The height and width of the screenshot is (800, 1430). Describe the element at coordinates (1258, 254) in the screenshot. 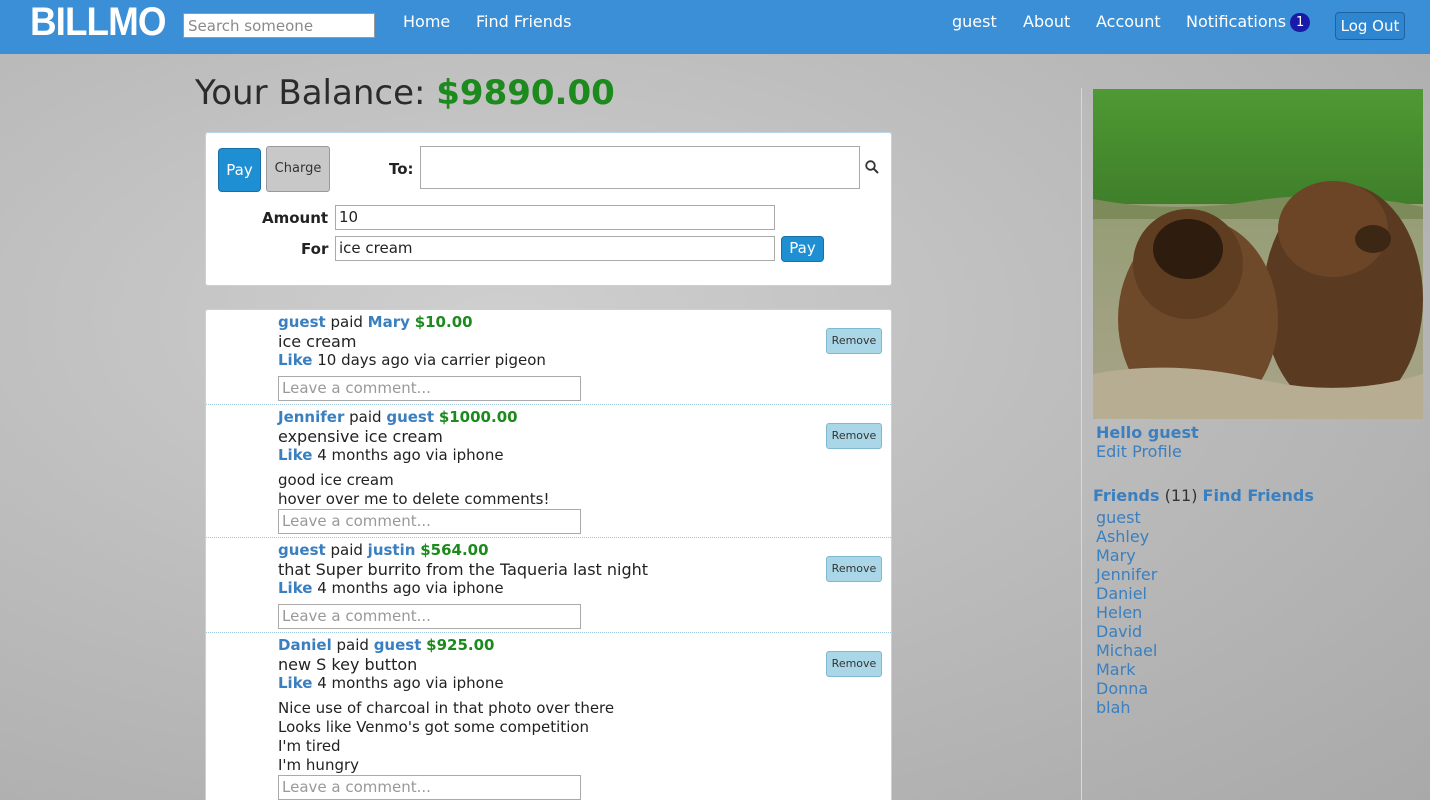

I see `profile-photo` at that location.